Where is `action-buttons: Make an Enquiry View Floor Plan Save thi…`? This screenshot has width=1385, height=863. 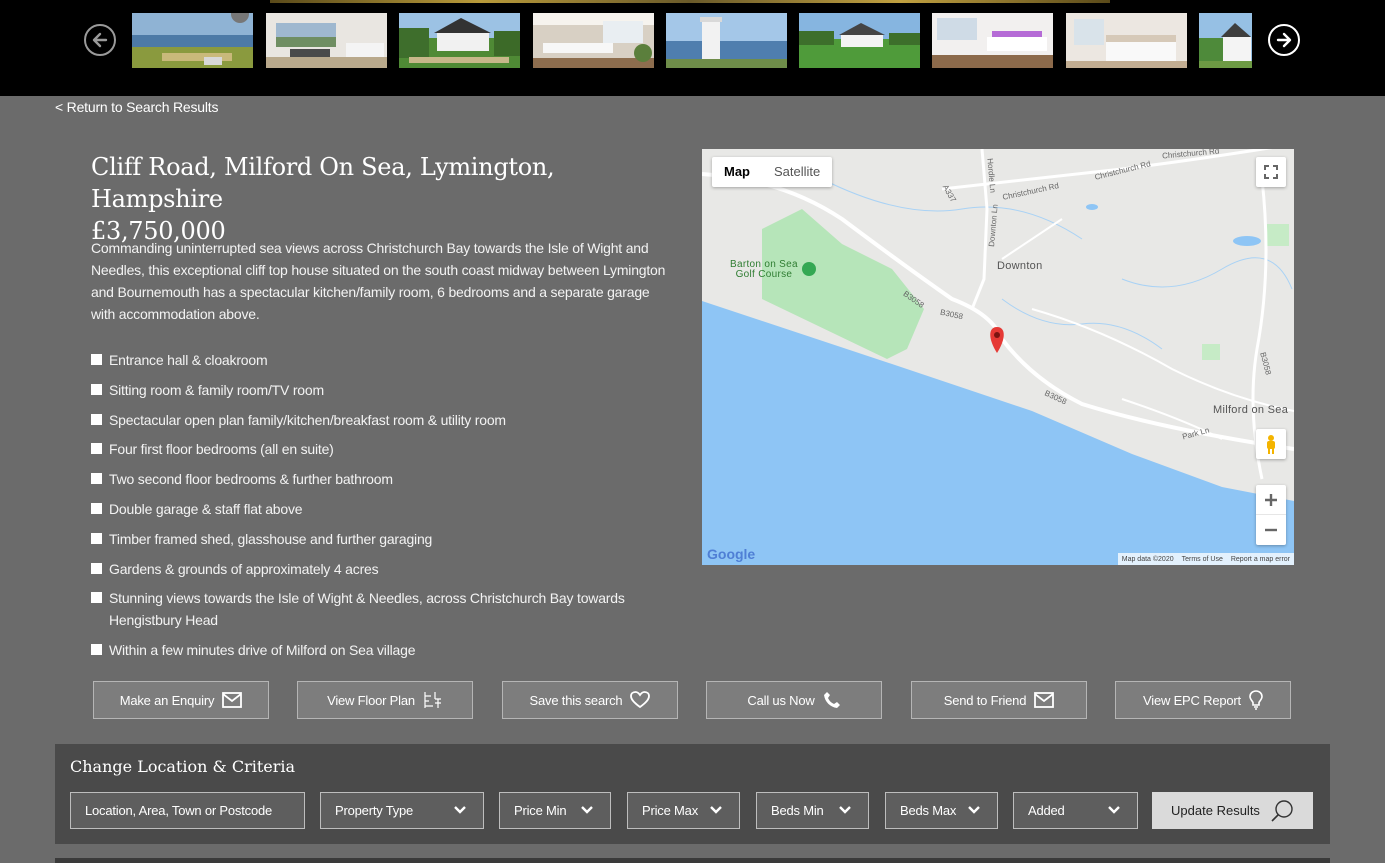
action-buttons: Make an Enquiry View Floor Plan Save thi… is located at coordinates (693, 700).